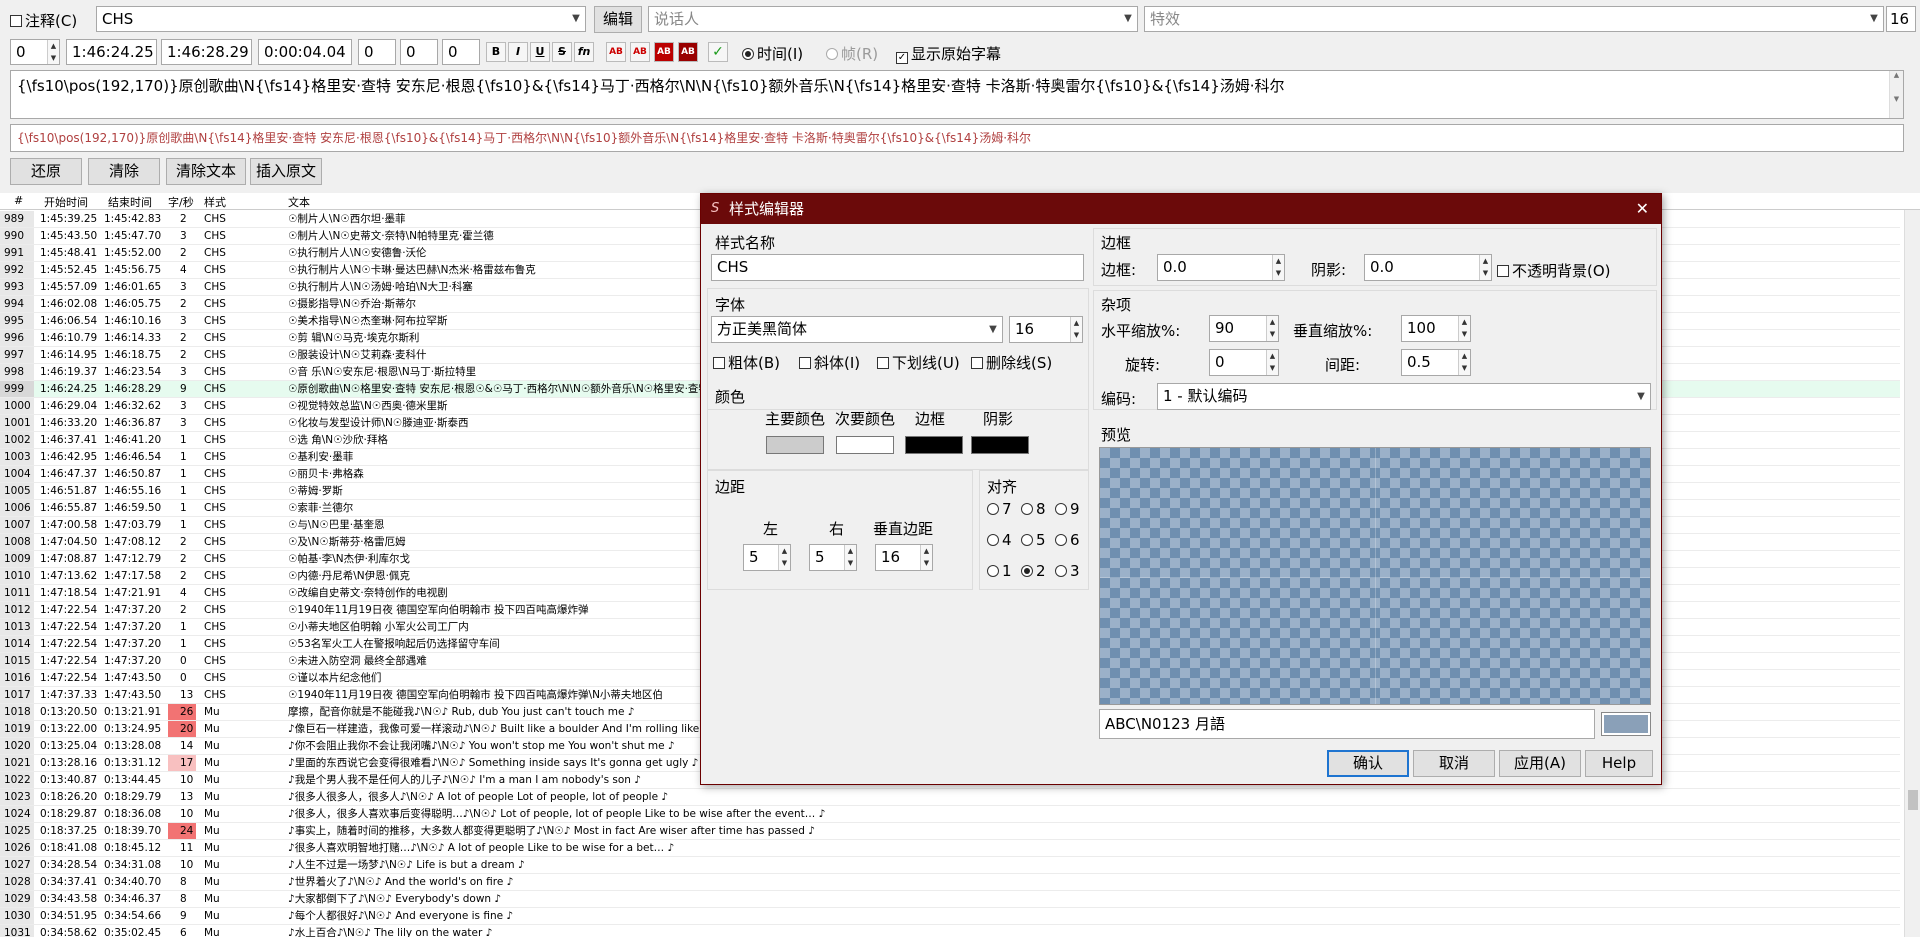 Image resolution: width=1920 pixels, height=937 pixels. Describe the element at coordinates (1011, 362) in the screenshot. I see `strikeout-checkbox: 删除线(S)` at that location.